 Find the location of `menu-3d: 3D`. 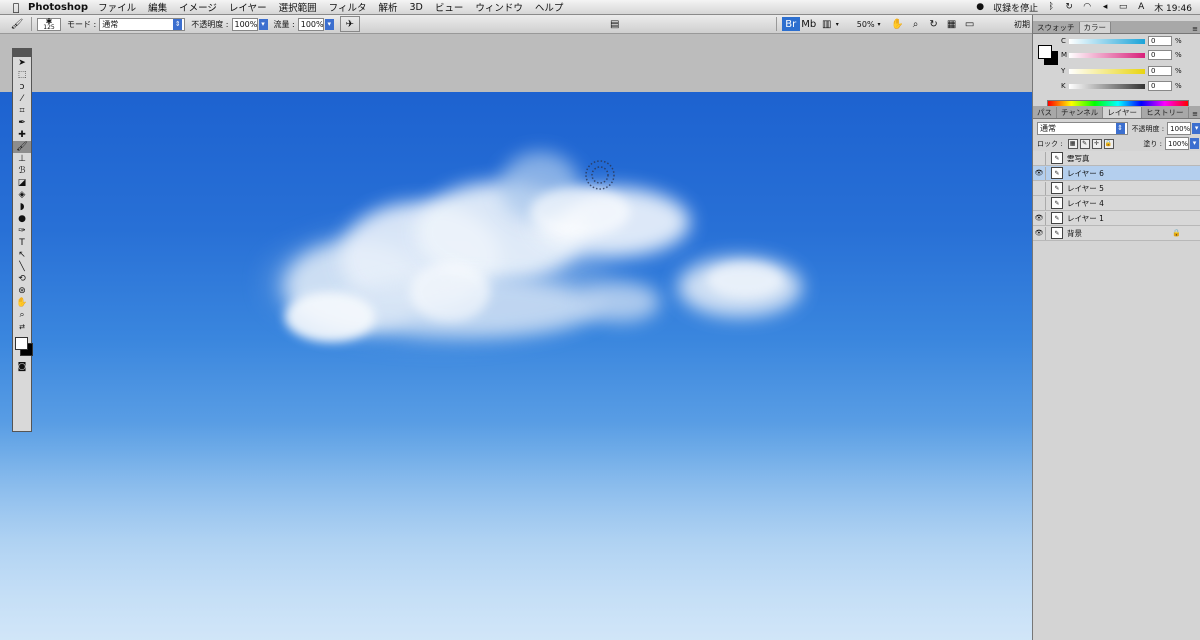

menu-3d: 3D is located at coordinates (415, 7).